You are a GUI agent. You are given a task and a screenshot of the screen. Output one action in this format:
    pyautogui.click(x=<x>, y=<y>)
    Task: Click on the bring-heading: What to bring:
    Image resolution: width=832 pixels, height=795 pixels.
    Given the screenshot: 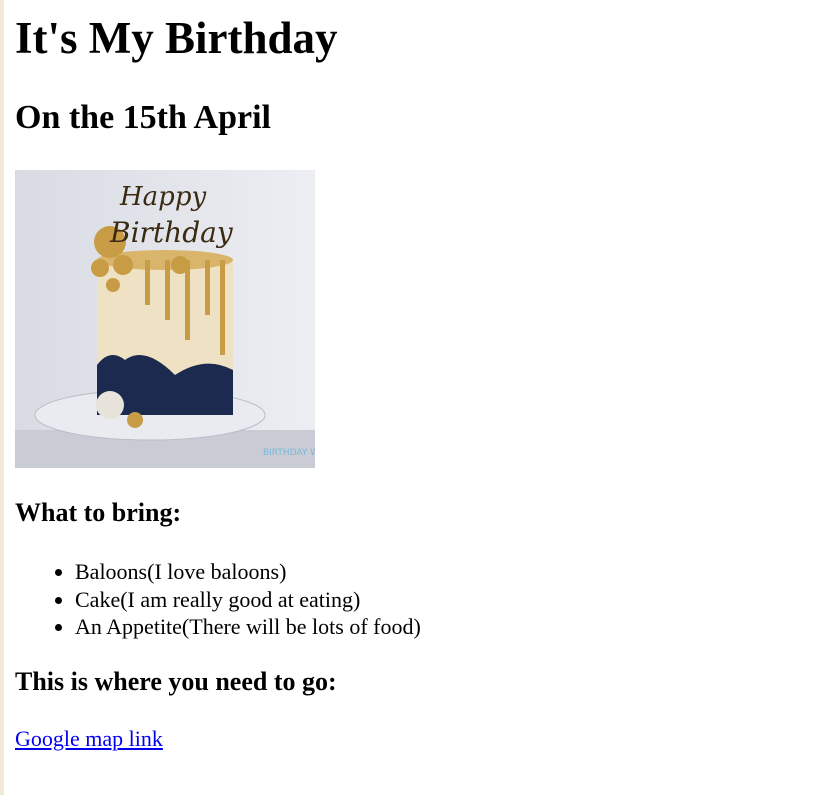 What is the action you would take?
    pyautogui.click(x=98, y=512)
    